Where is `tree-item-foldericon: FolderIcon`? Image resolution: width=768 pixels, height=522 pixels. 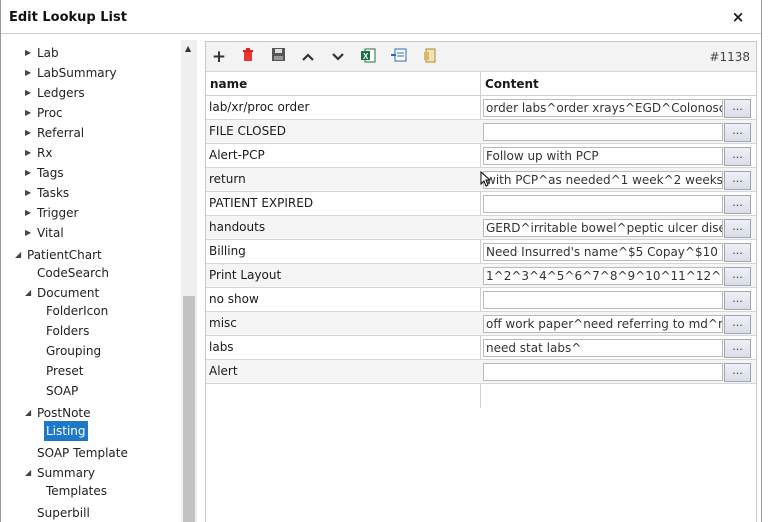
tree-item-foldericon: FolderIcon is located at coordinates (77, 311).